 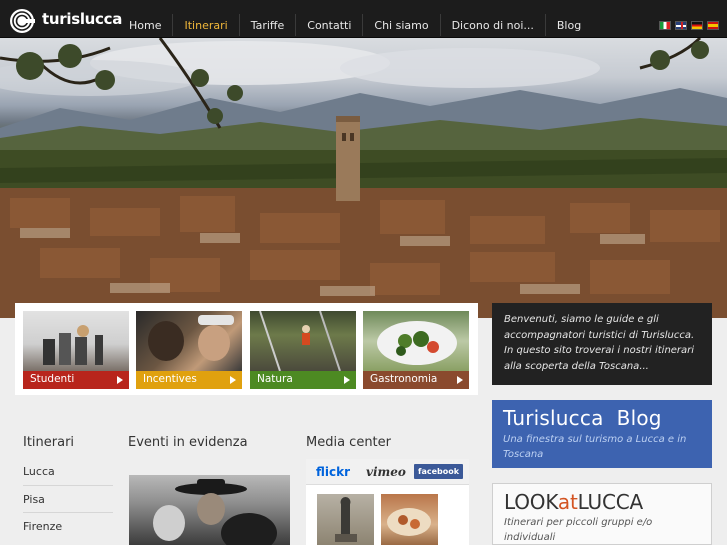 I want to click on look-title-part: LUCCA, so click(x=610, y=502).